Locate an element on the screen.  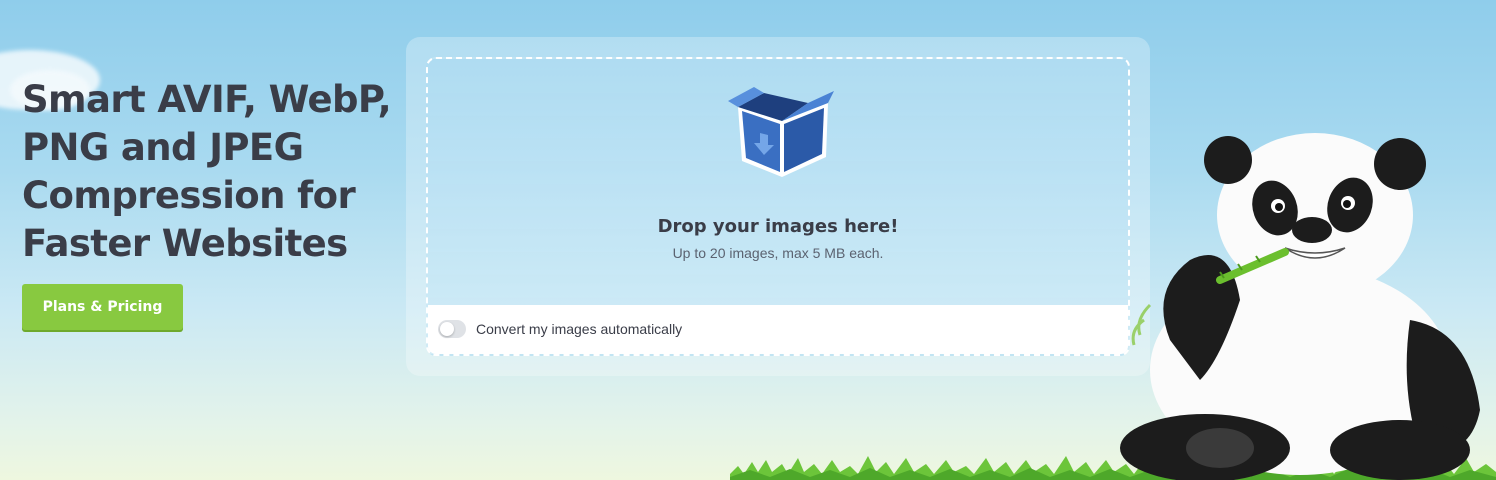
open-box-icon is located at coordinates (781, 132).